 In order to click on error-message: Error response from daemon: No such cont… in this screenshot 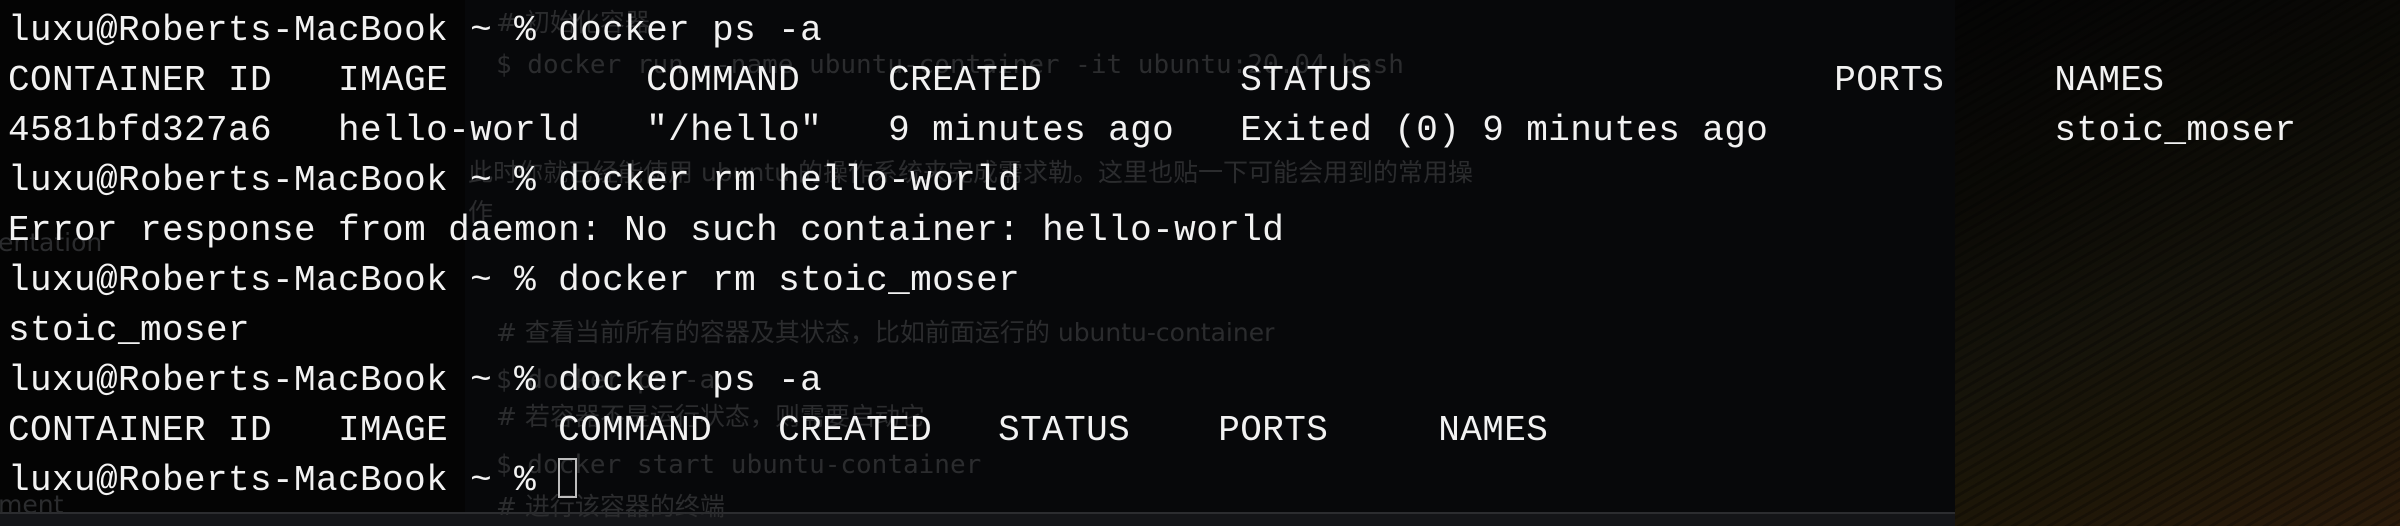, I will do `click(646, 230)`.